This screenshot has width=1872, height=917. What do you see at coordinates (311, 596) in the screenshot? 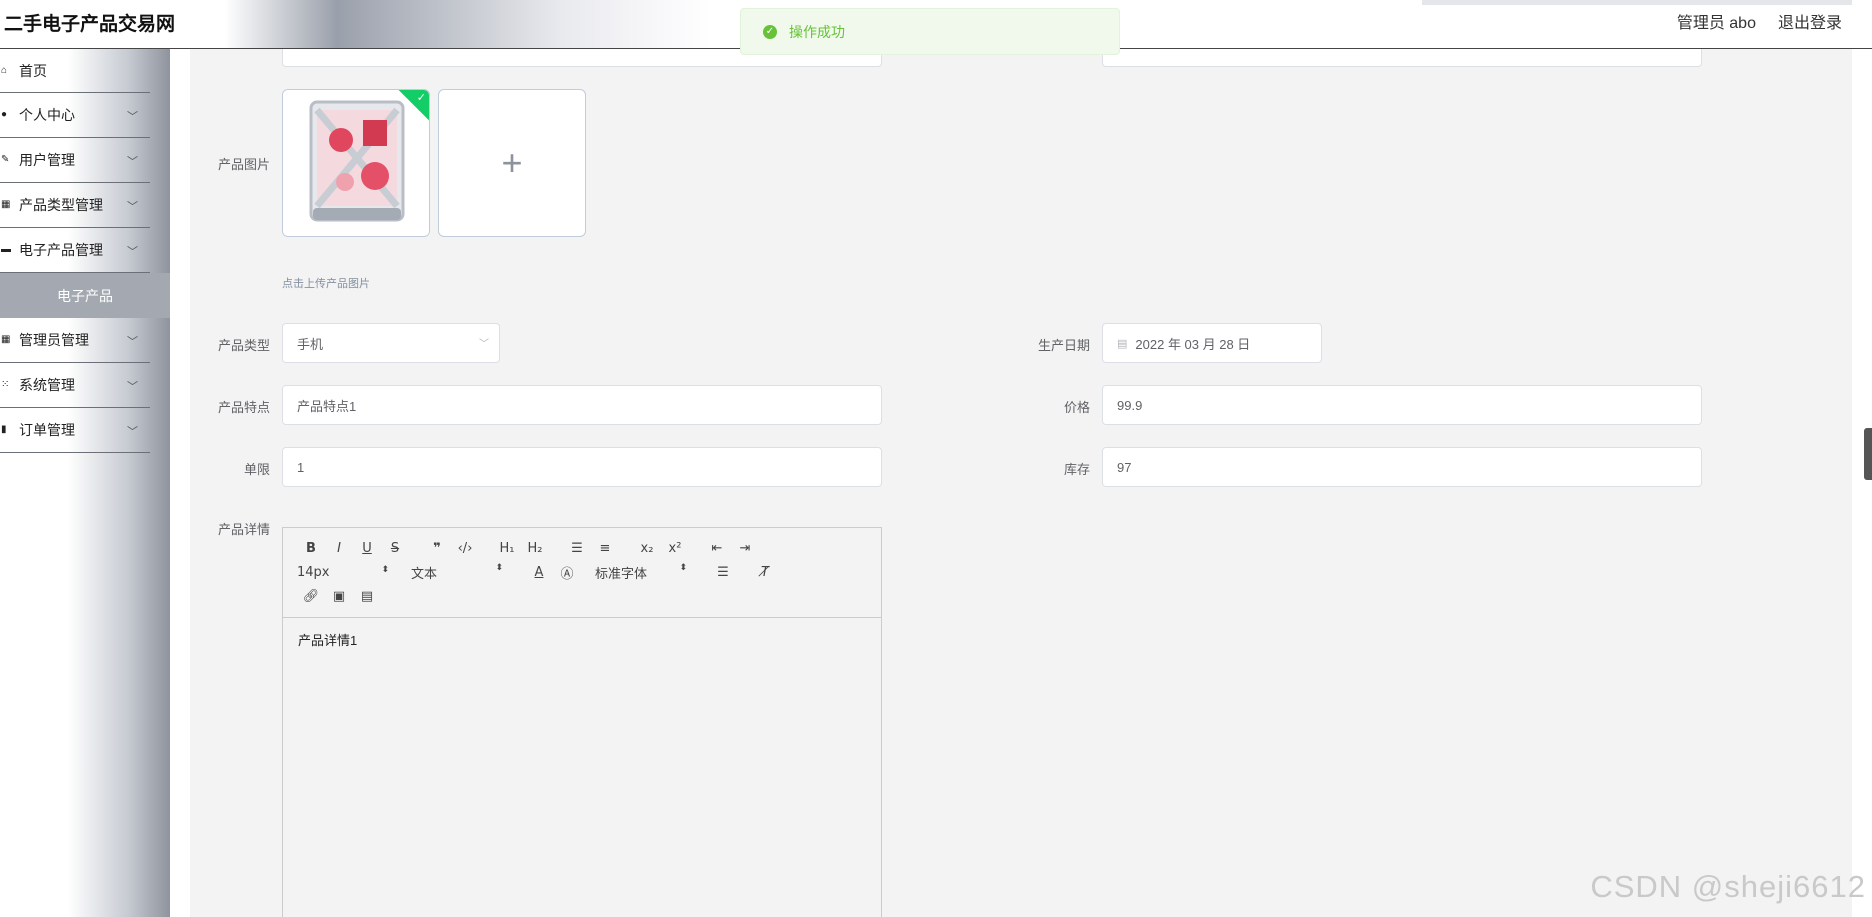
I see `link-button: 🔗︎` at bounding box center [311, 596].